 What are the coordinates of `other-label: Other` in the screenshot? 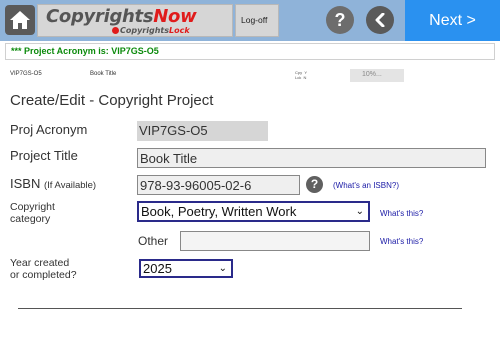 It's located at (153, 241).